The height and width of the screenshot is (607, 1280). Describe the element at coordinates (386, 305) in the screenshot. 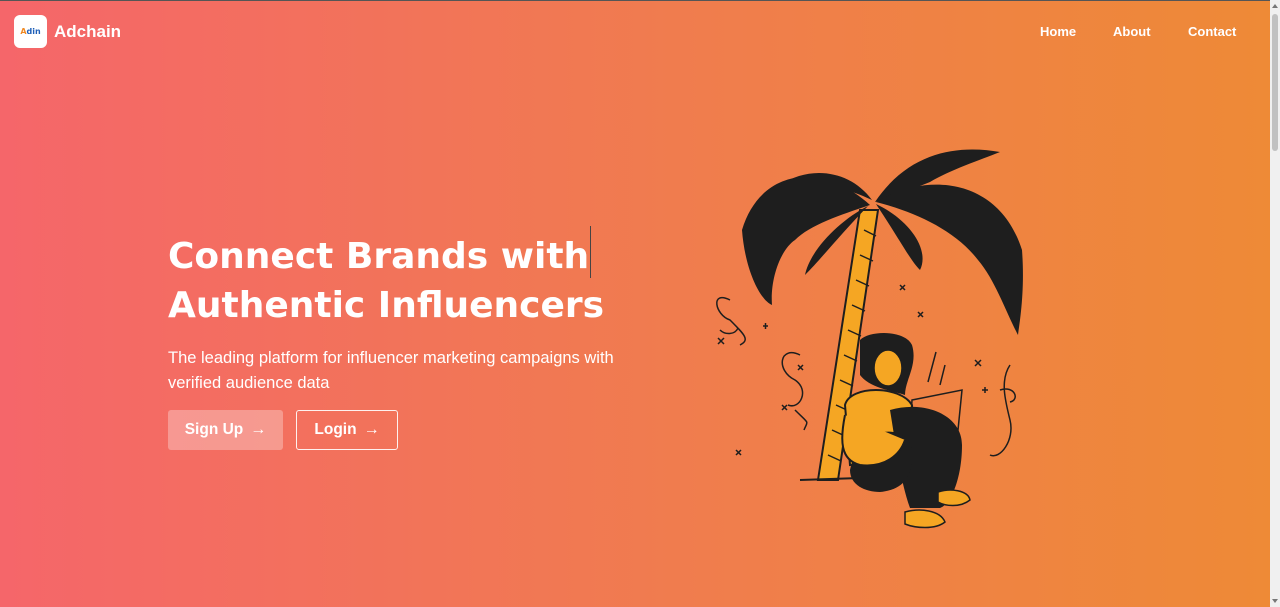

I see `hero-title-line2: Authentic Influencers` at that location.